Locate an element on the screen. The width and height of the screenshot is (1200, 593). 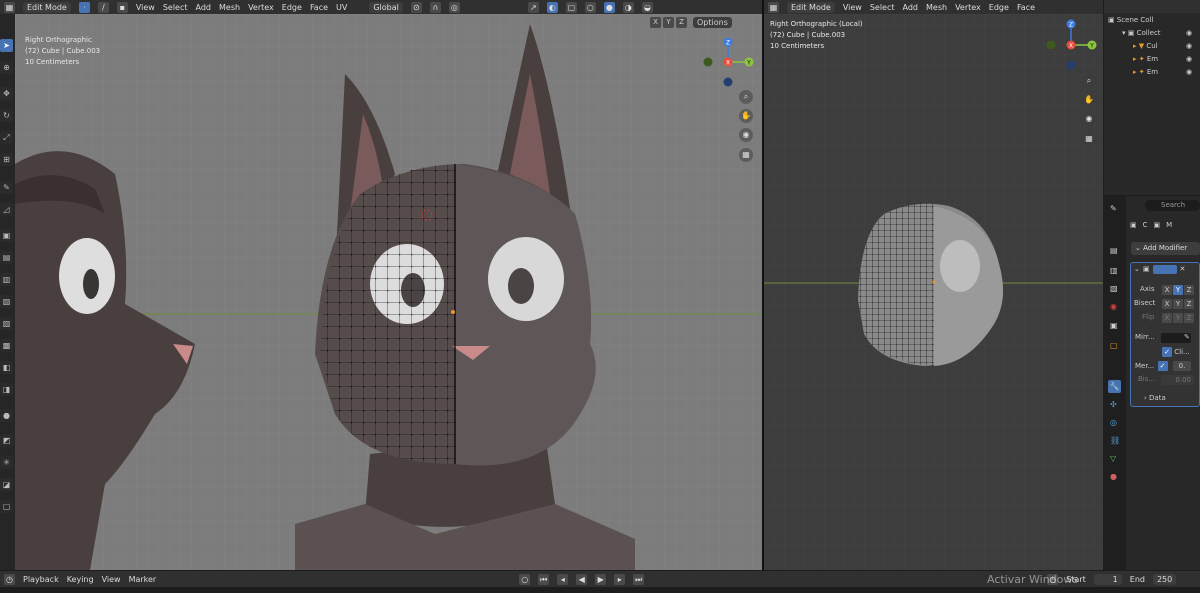
spin-tool-icon: ◨ is located at coordinates (6, 389).